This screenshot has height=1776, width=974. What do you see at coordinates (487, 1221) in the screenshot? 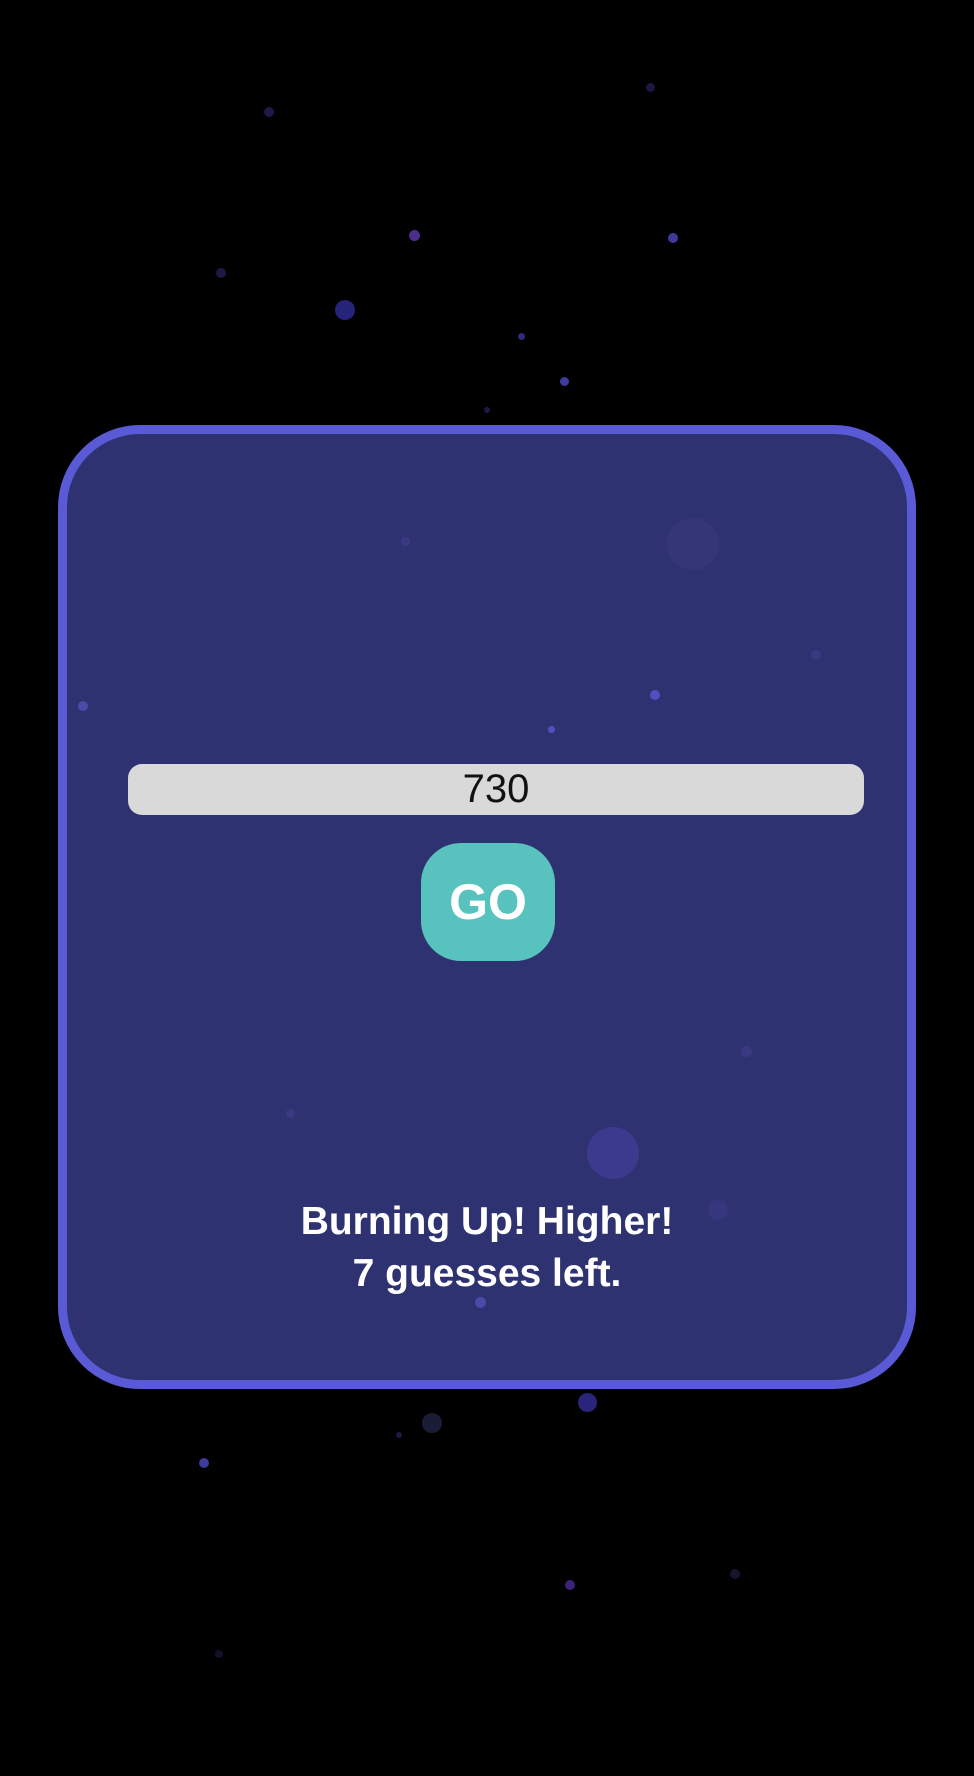
I see `feedback-hint: Burning Up! Higher!` at bounding box center [487, 1221].